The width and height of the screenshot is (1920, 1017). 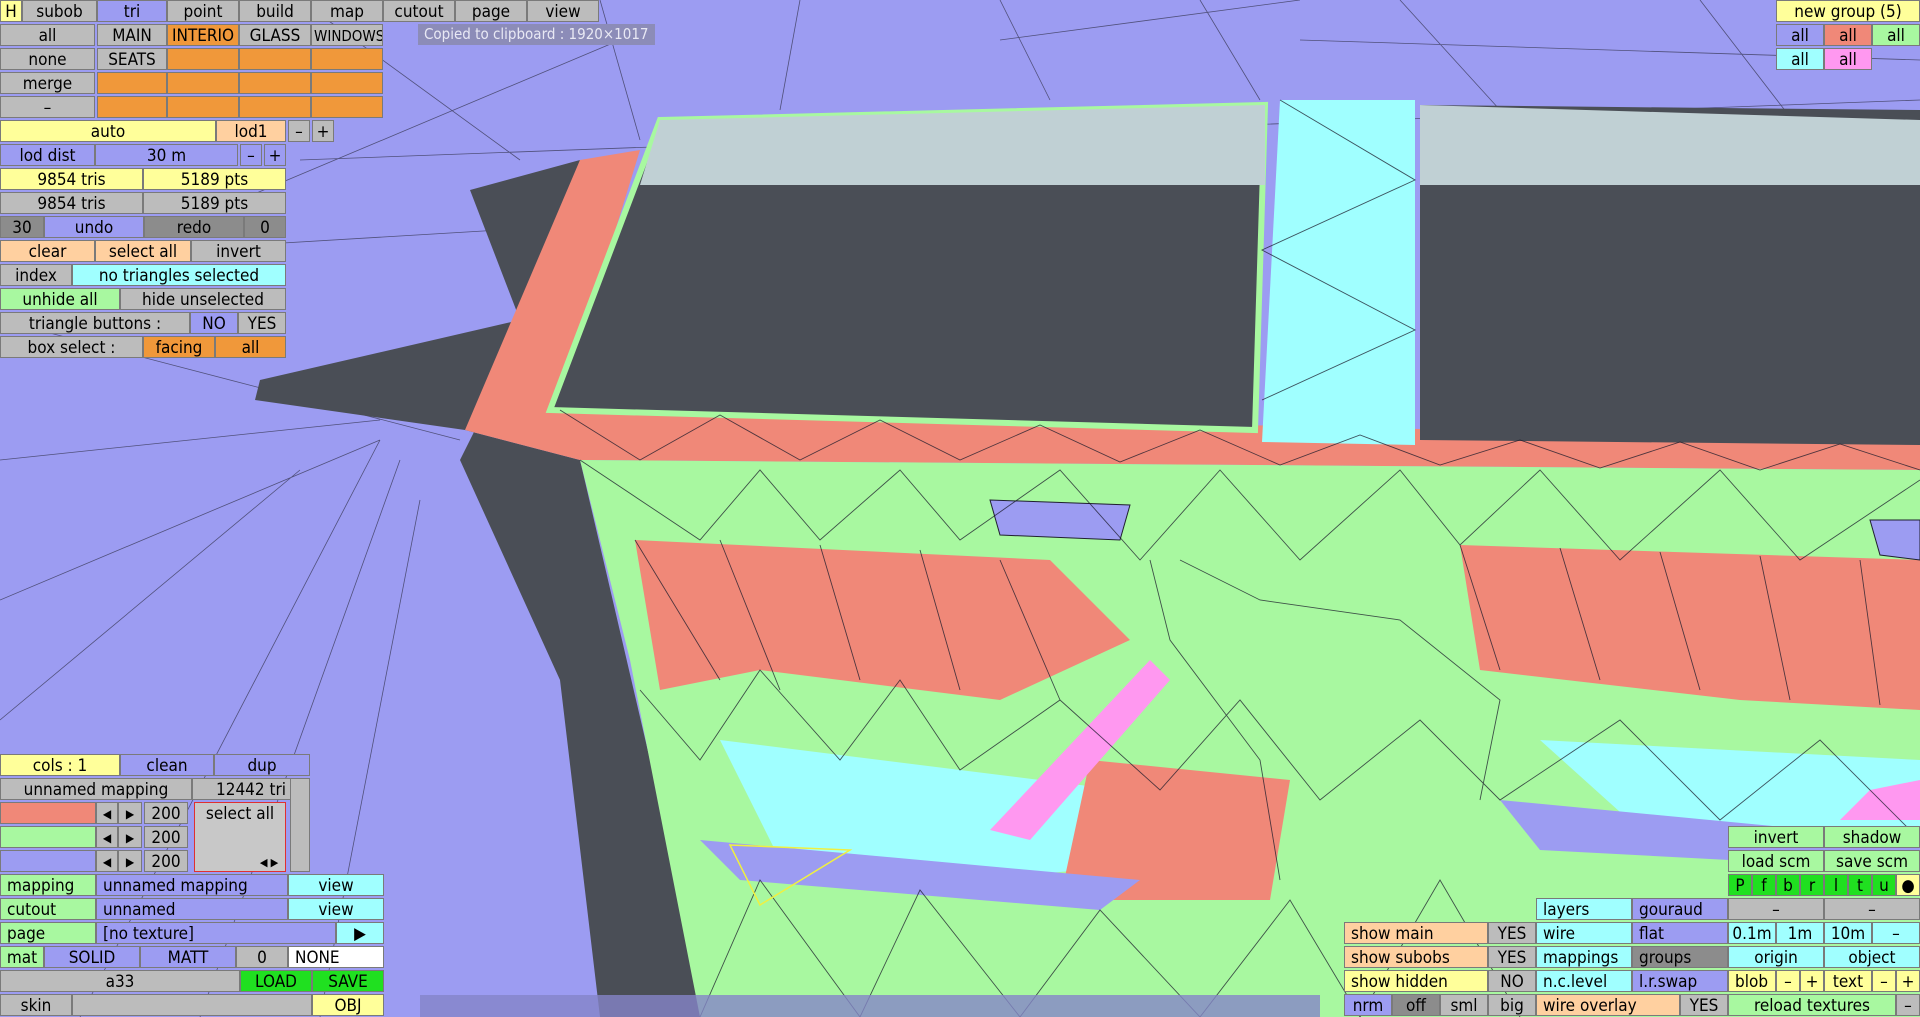 I want to click on blob-minus-button: –, so click(x=1788, y=981).